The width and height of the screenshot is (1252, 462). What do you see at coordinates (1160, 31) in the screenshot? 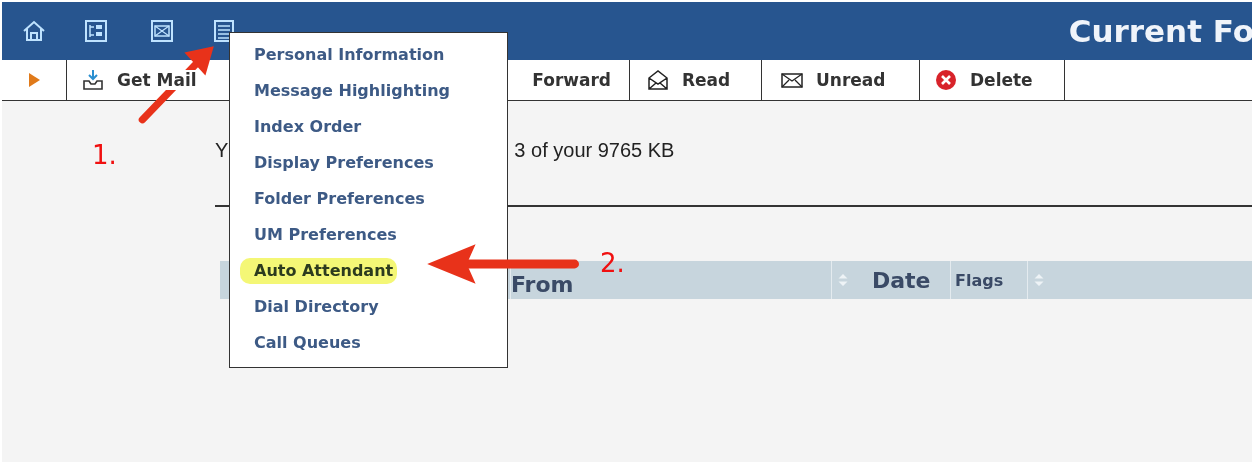
I see `page-title: Current Fo` at bounding box center [1160, 31].